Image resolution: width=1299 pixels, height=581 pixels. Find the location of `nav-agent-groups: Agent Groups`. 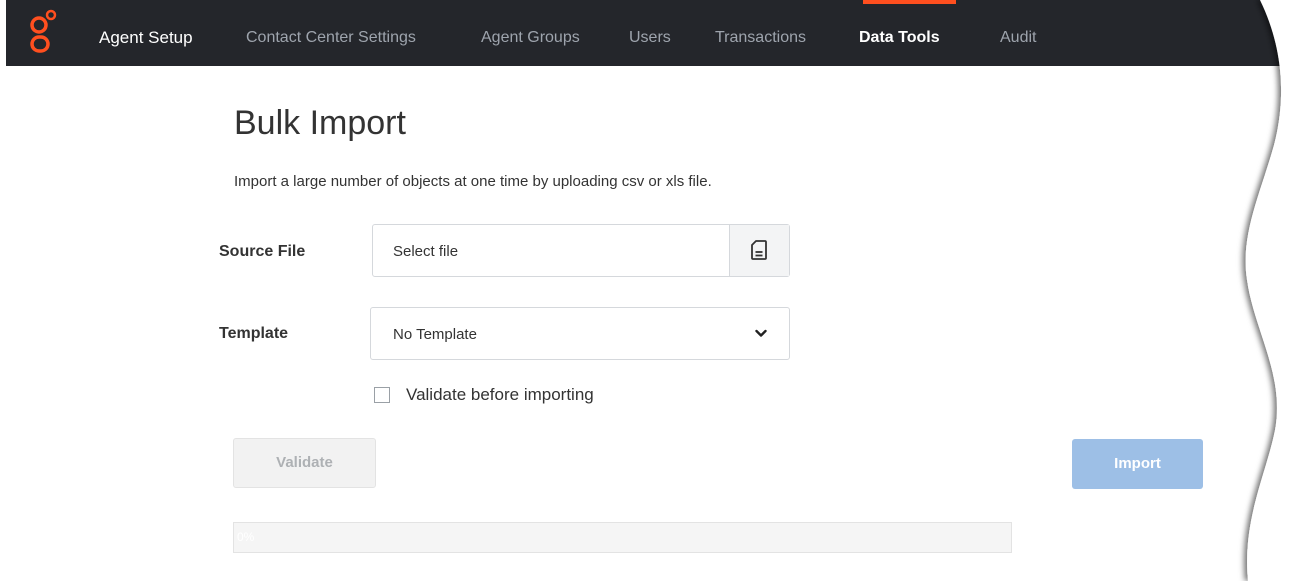

nav-agent-groups: Agent Groups is located at coordinates (530, 33).